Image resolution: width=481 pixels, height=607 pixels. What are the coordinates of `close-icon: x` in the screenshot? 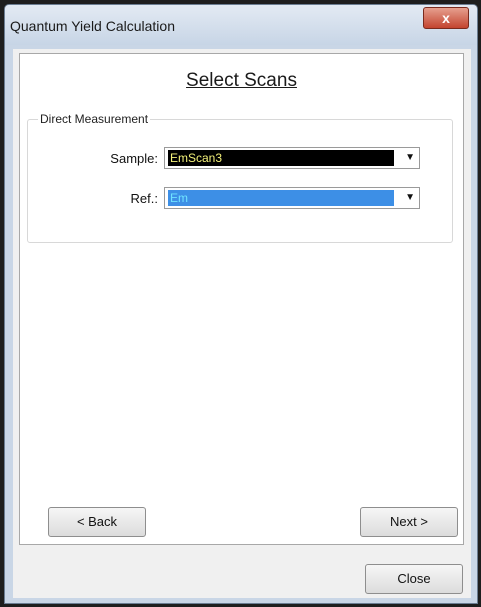 It's located at (446, 18).